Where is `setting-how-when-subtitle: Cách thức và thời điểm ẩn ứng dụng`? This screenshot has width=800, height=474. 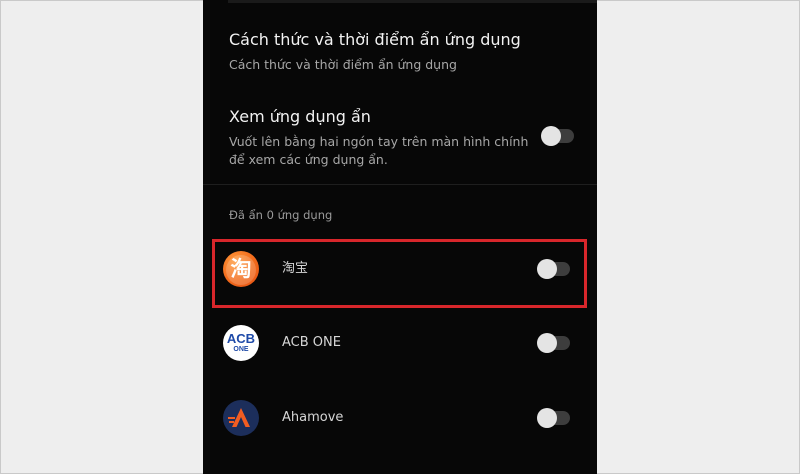 setting-how-when-subtitle: Cách thức và thời điểm ẩn ứng dụng is located at coordinates (343, 64).